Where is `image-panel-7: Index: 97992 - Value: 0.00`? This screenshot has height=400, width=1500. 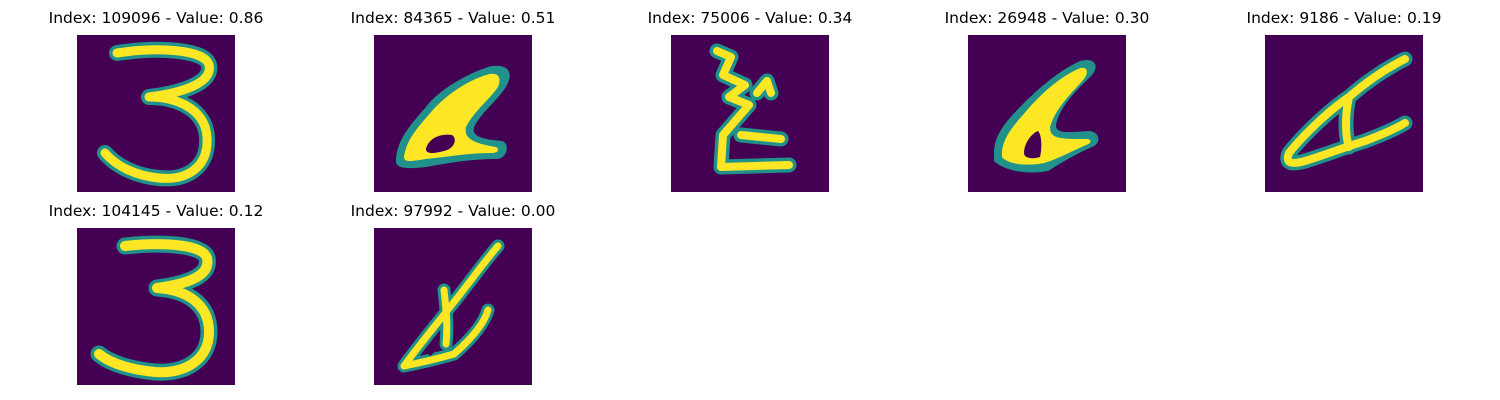 image-panel-7: Index: 97992 - Value: 0.00 is located at coordinates (453, 296).